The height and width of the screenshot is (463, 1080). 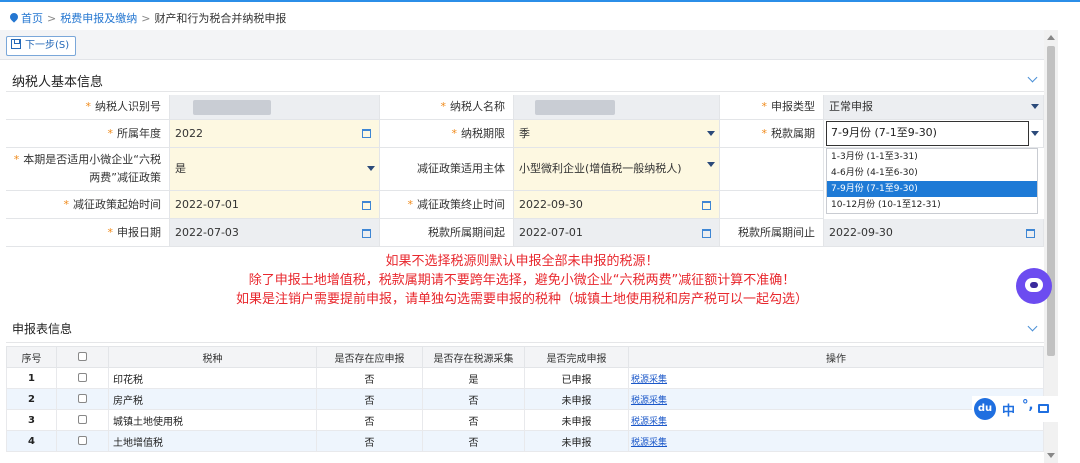 What do you see at coordinates (16, 44) in the screenshot?
I see `save-icon` at bounding box center [16, 44].